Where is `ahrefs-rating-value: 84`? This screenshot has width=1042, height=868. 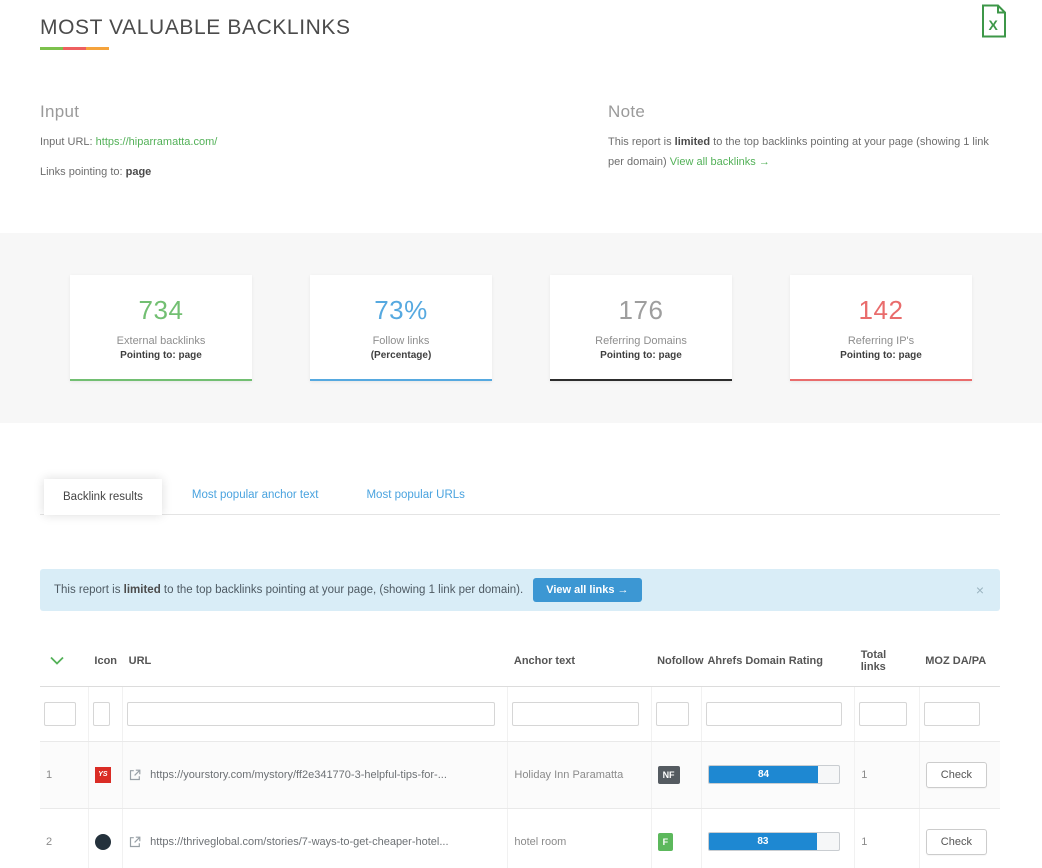 ahrefs-rating-value: 84 is located at coordinates (764, 774).